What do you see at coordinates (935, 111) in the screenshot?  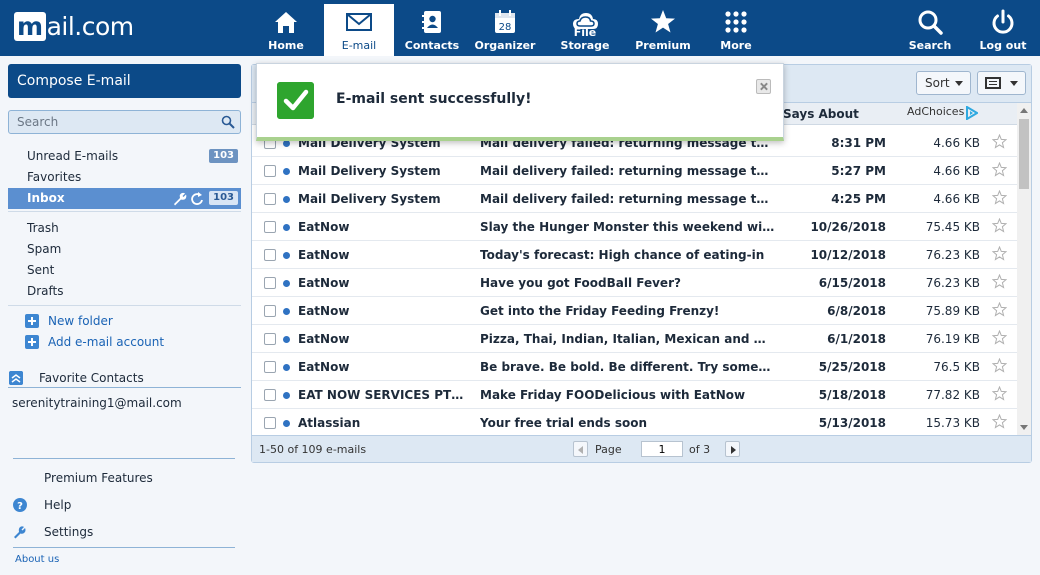 I see `adchoices-label: AdChoices` at bounding box center [935, 111].